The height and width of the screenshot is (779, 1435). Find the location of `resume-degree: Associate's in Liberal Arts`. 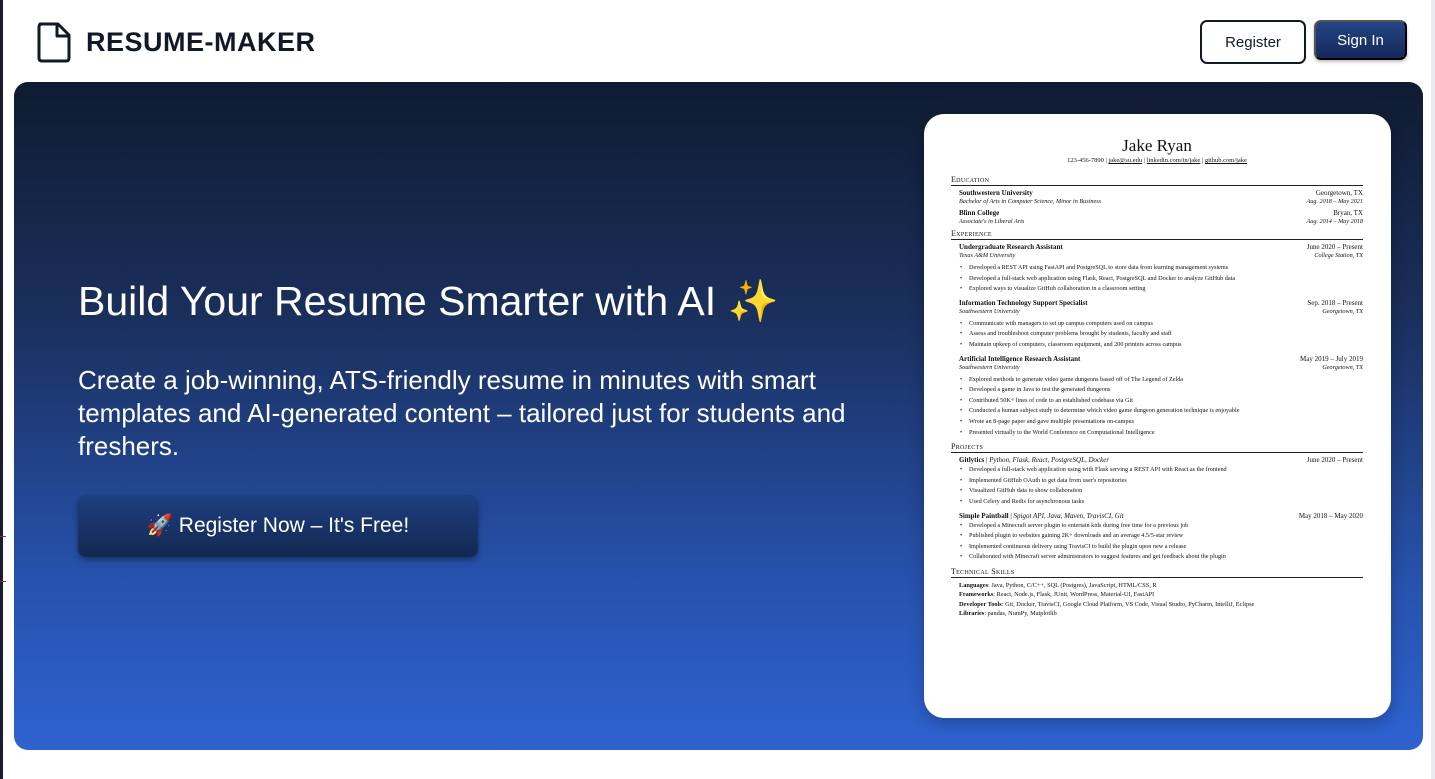

resume-degree: Associate's in Liberal Arts is located at coordinates (992, 221).